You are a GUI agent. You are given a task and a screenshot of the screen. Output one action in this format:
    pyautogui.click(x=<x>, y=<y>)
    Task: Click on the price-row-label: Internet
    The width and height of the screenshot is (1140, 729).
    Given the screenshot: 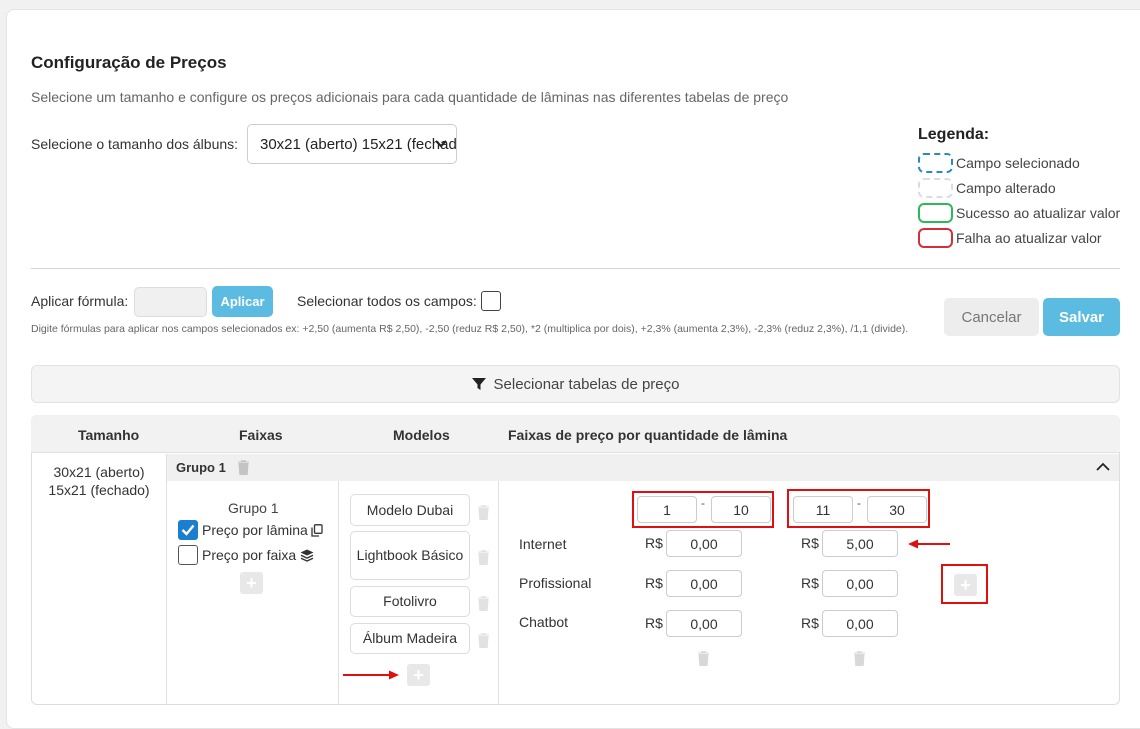 What is the action you would take?
    pyautogui.click(x=543, y=544)
    